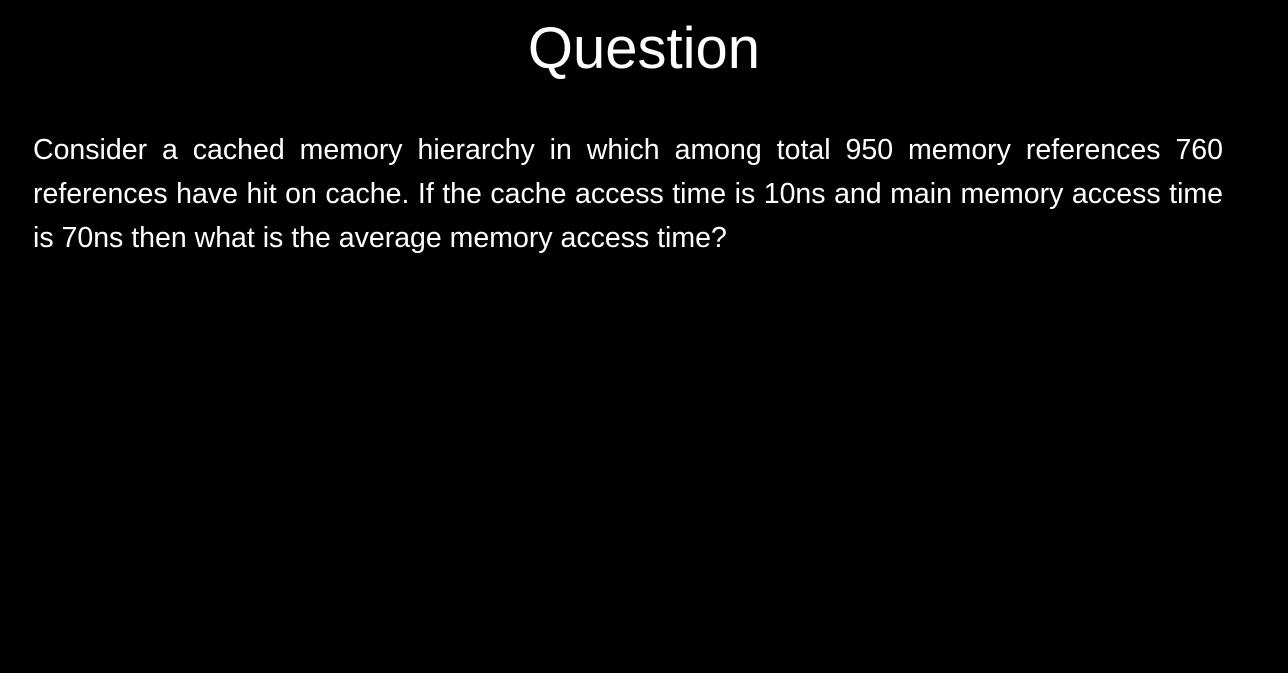 The image size is (1288, 673). What do you see at coordinates (644, 48) in the screenshot?
I see `slide-title: Question` at bounding box center [644, 48].